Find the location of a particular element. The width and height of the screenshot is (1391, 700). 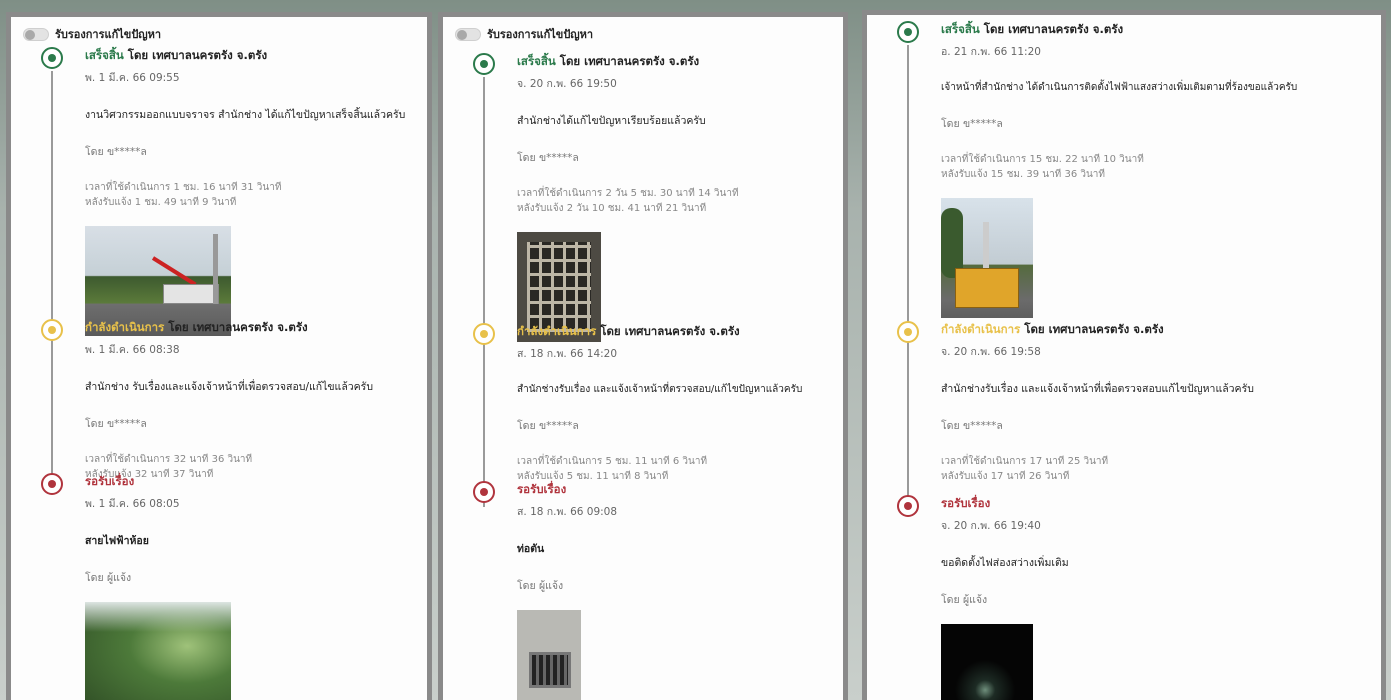

entry-date: พ. 1 มี.ค. 66 08:05 is located at coordinates (132, 504).